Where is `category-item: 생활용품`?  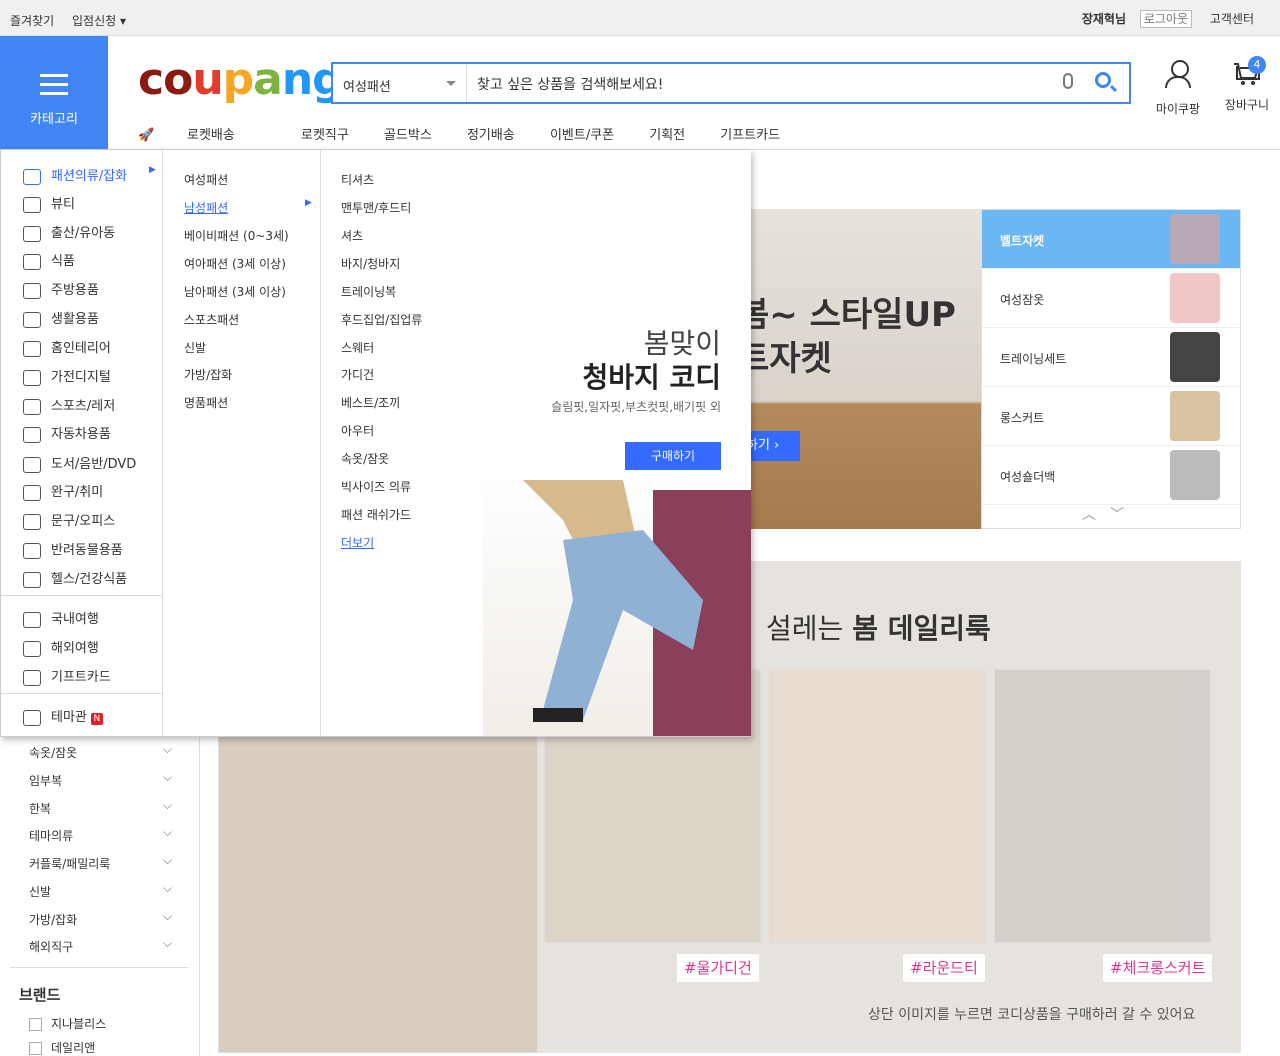
category-item: 생활용품 is located at coordinates (61, 318).